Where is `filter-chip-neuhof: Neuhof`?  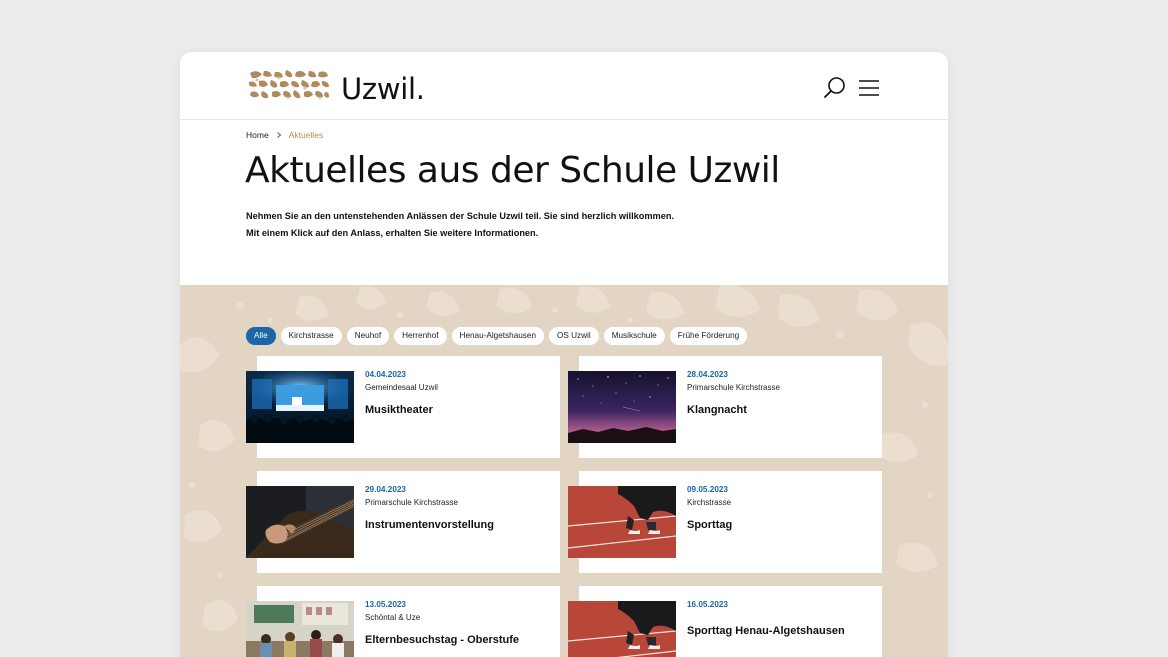 filter-chip-neuhof: Neuhof is located at coordinates (368, 336).